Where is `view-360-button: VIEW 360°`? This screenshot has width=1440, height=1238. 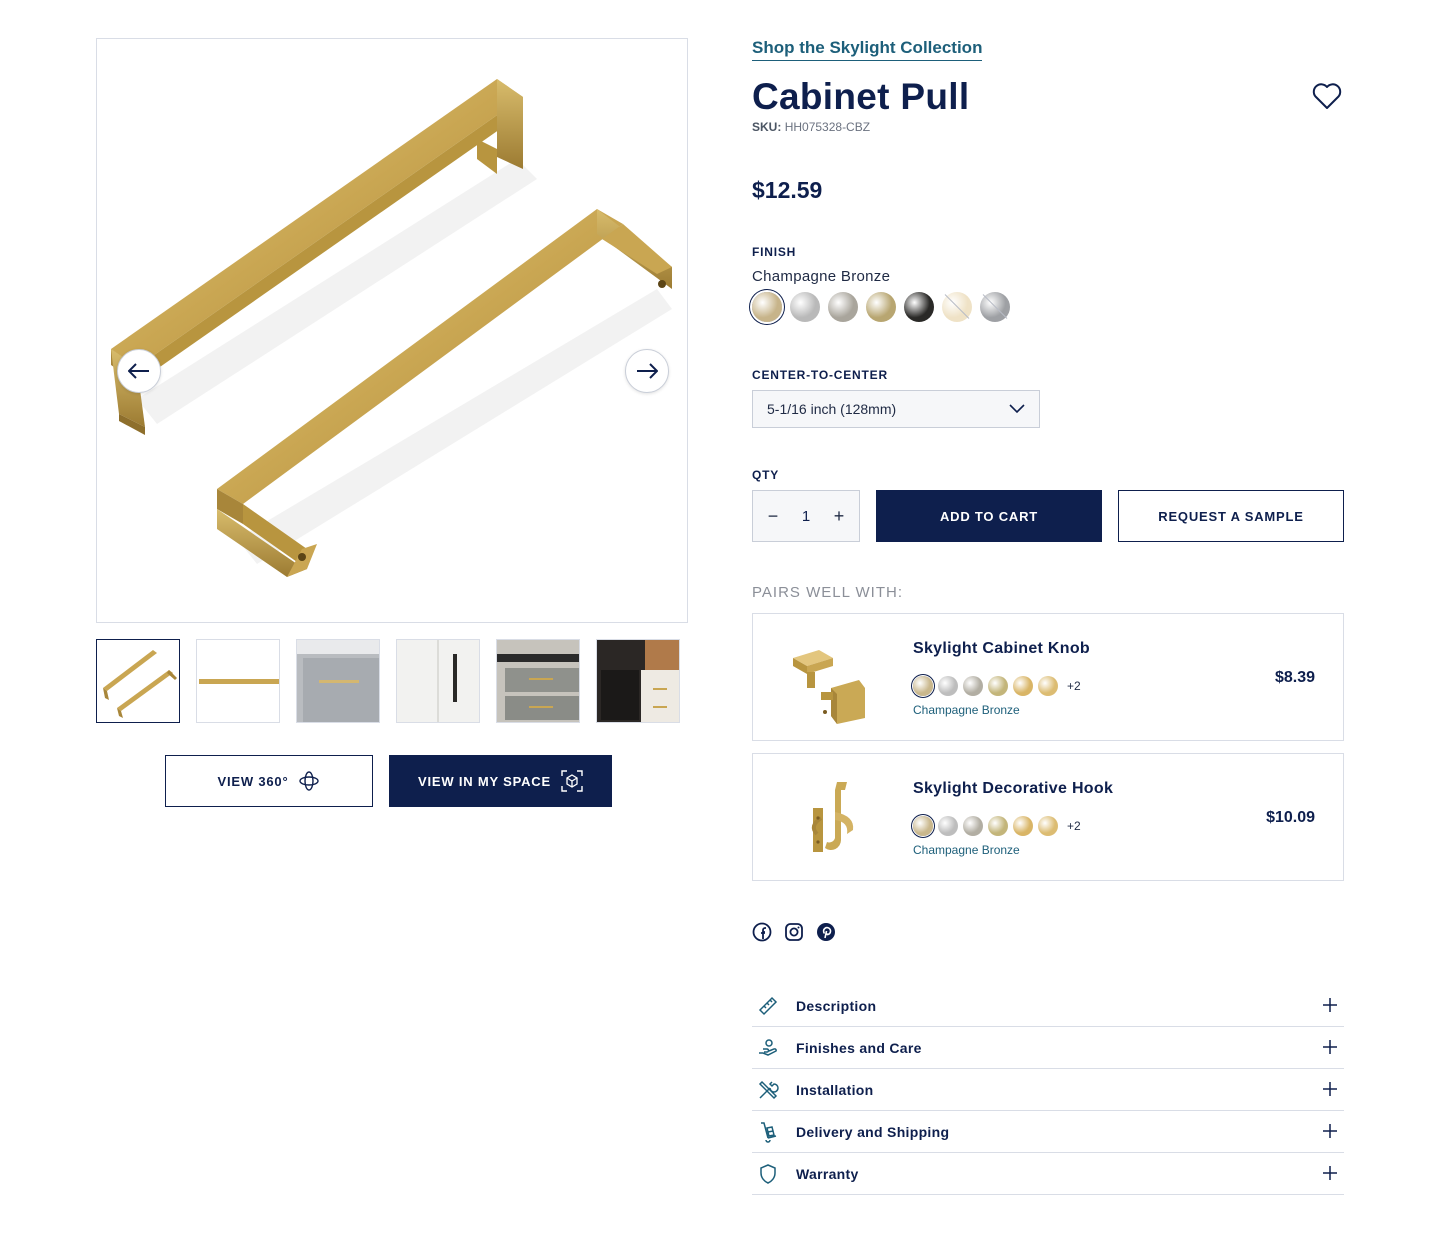 view-360-button: VIEW 360° is located at coordinates (269, 781).